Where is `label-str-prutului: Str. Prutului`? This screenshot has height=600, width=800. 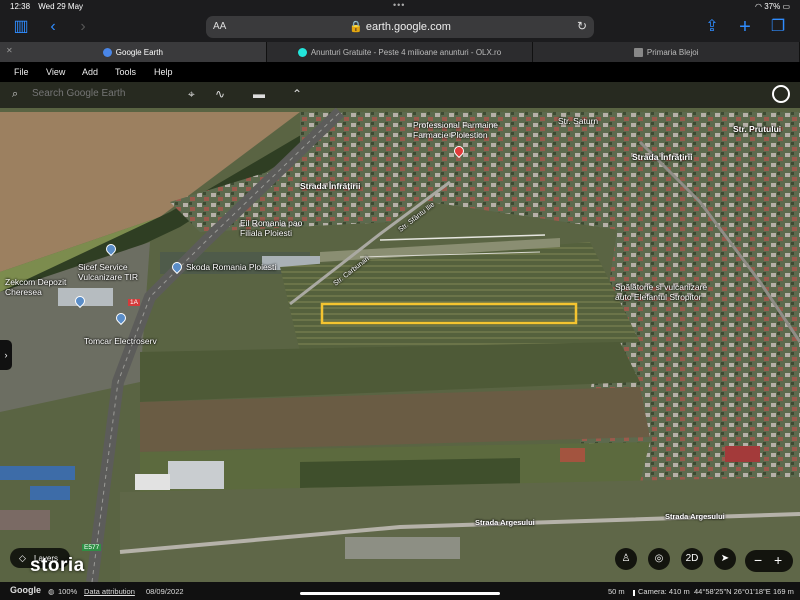 label-str-prutului: Str. Prutului is located at coordinates (757, 129).